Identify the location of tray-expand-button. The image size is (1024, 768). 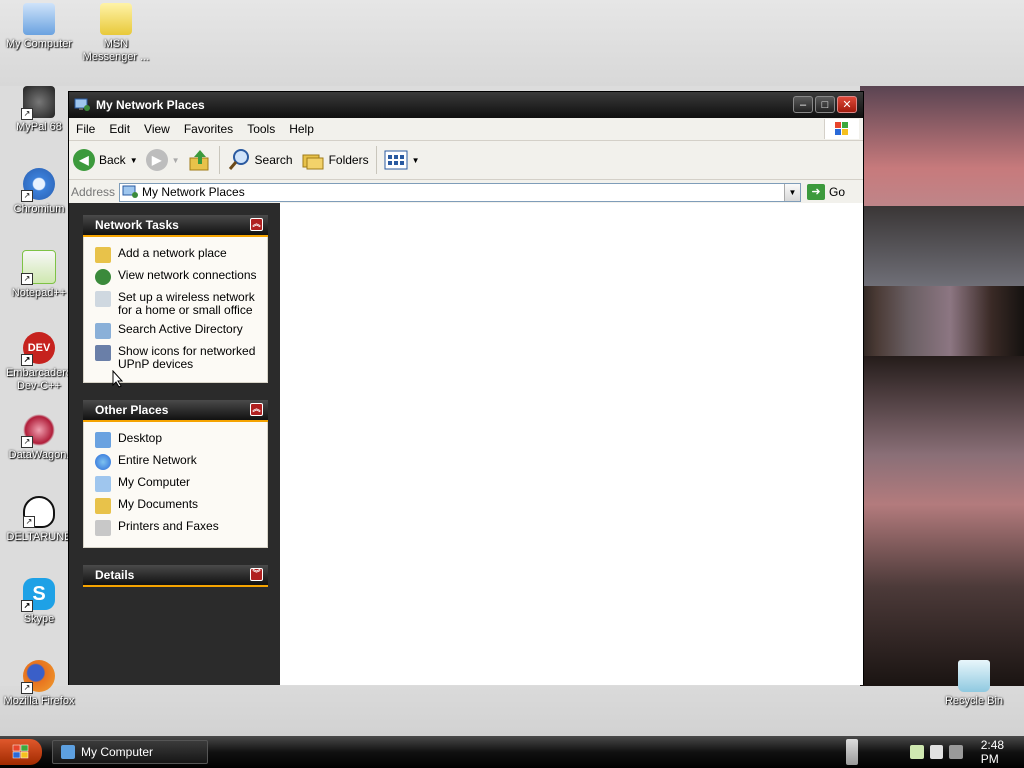
(852, 752).